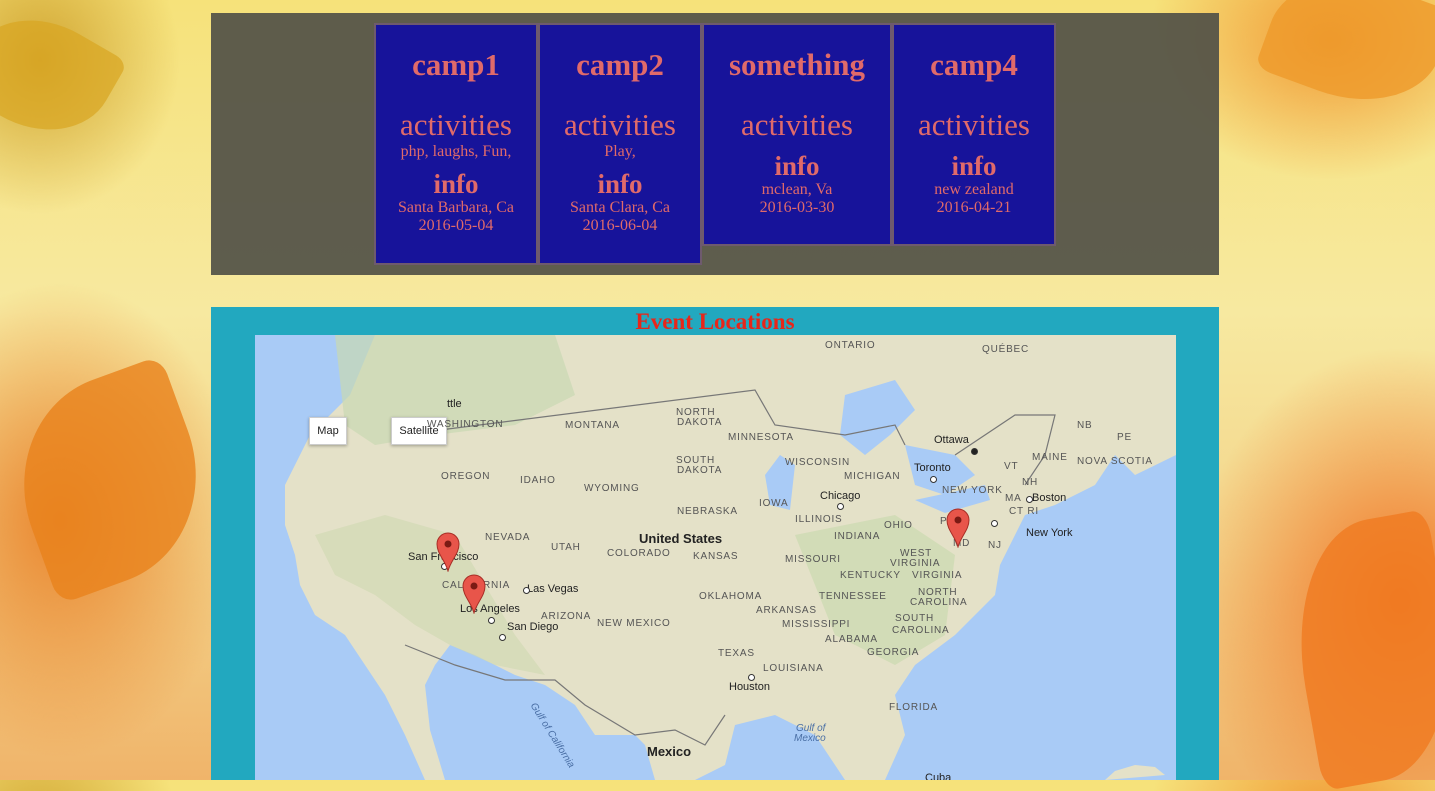 The image size is (1435, 791). I want to click on map-label: United States, so click(681, 538).